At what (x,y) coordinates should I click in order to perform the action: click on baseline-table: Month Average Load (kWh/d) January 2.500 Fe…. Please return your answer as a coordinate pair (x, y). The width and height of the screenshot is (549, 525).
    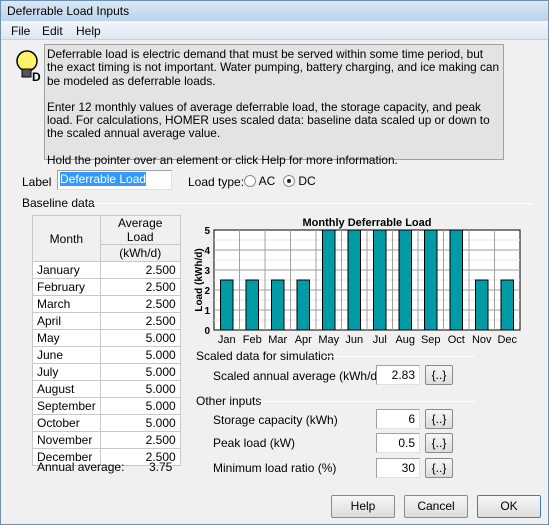
    Looking at the image, I should click on (106, 340).